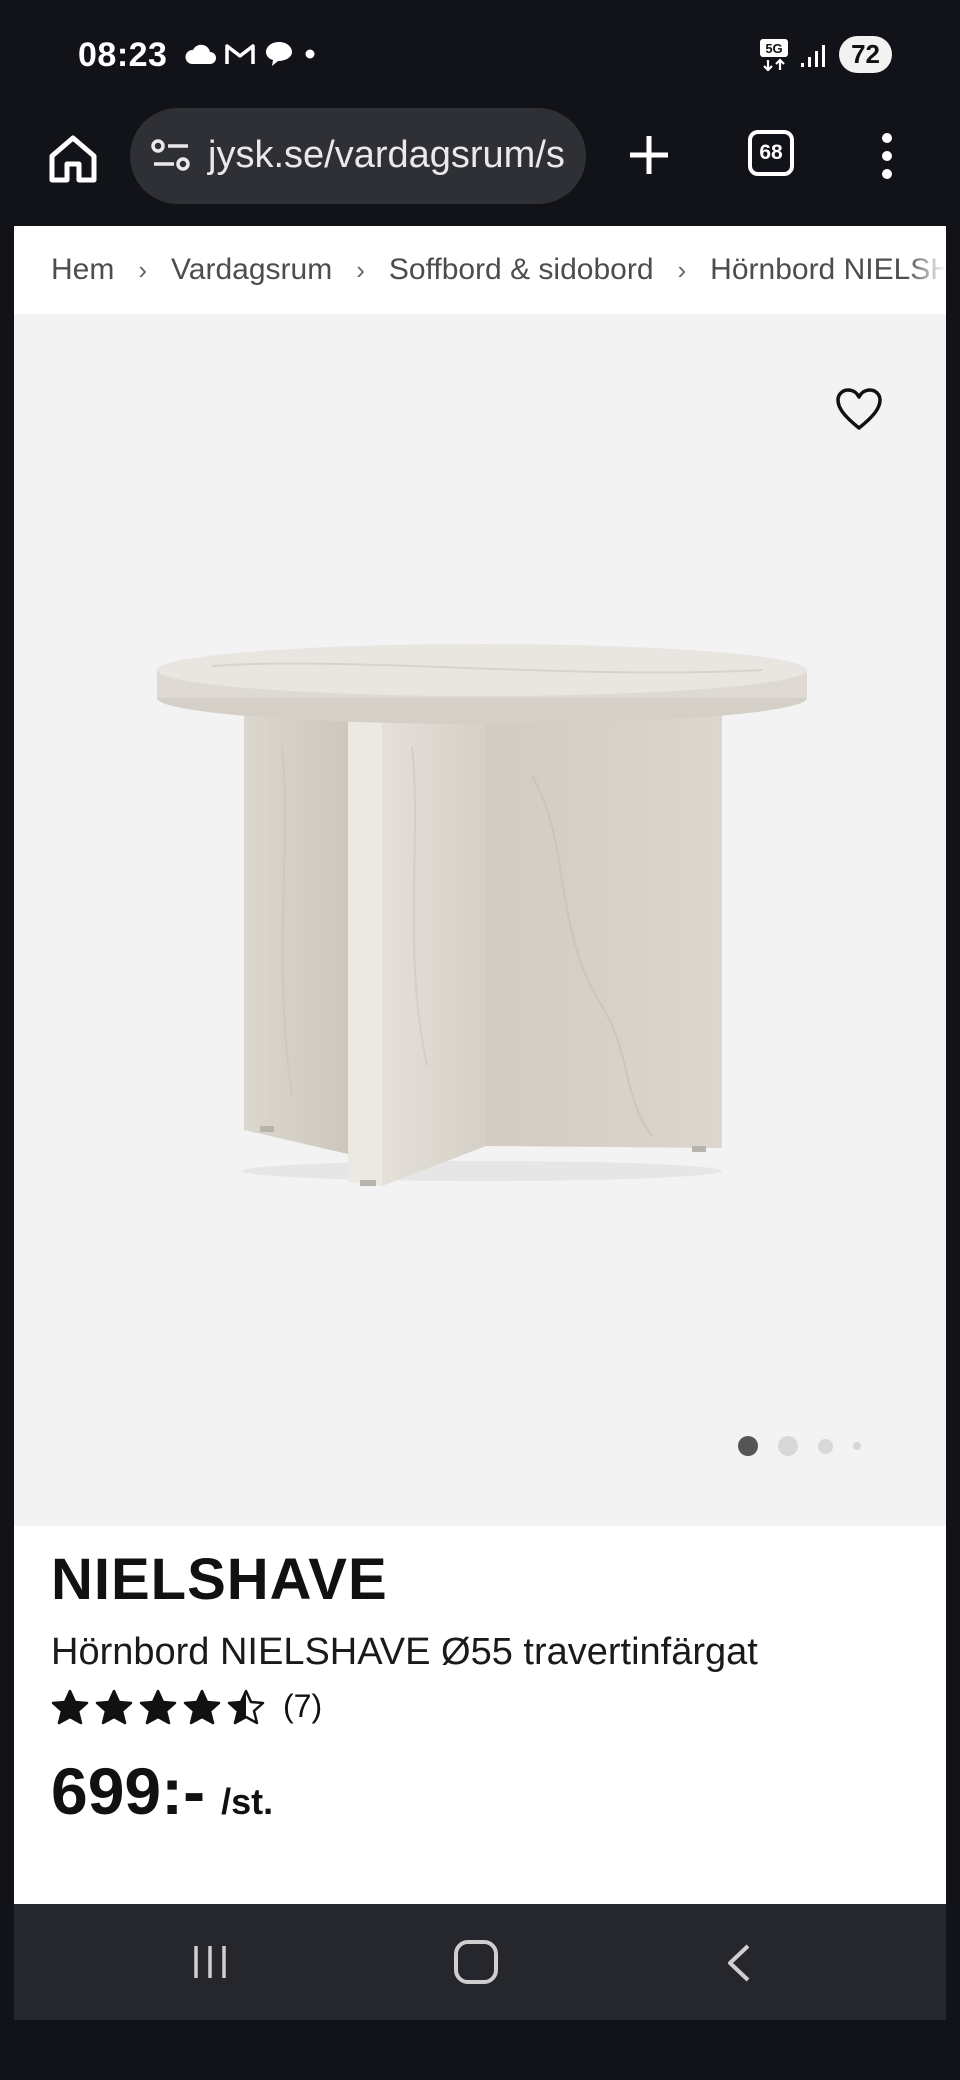 The image size is (960, 2080). I want to click on recents-icon, so click(210, 1962).